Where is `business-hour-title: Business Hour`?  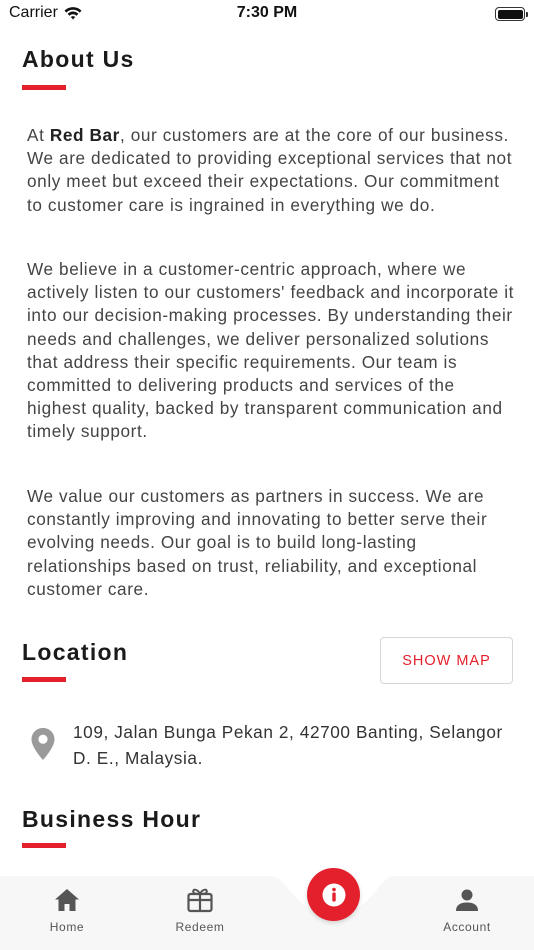 business-hour-title: Business Hour is located at coordinates (112, 819).